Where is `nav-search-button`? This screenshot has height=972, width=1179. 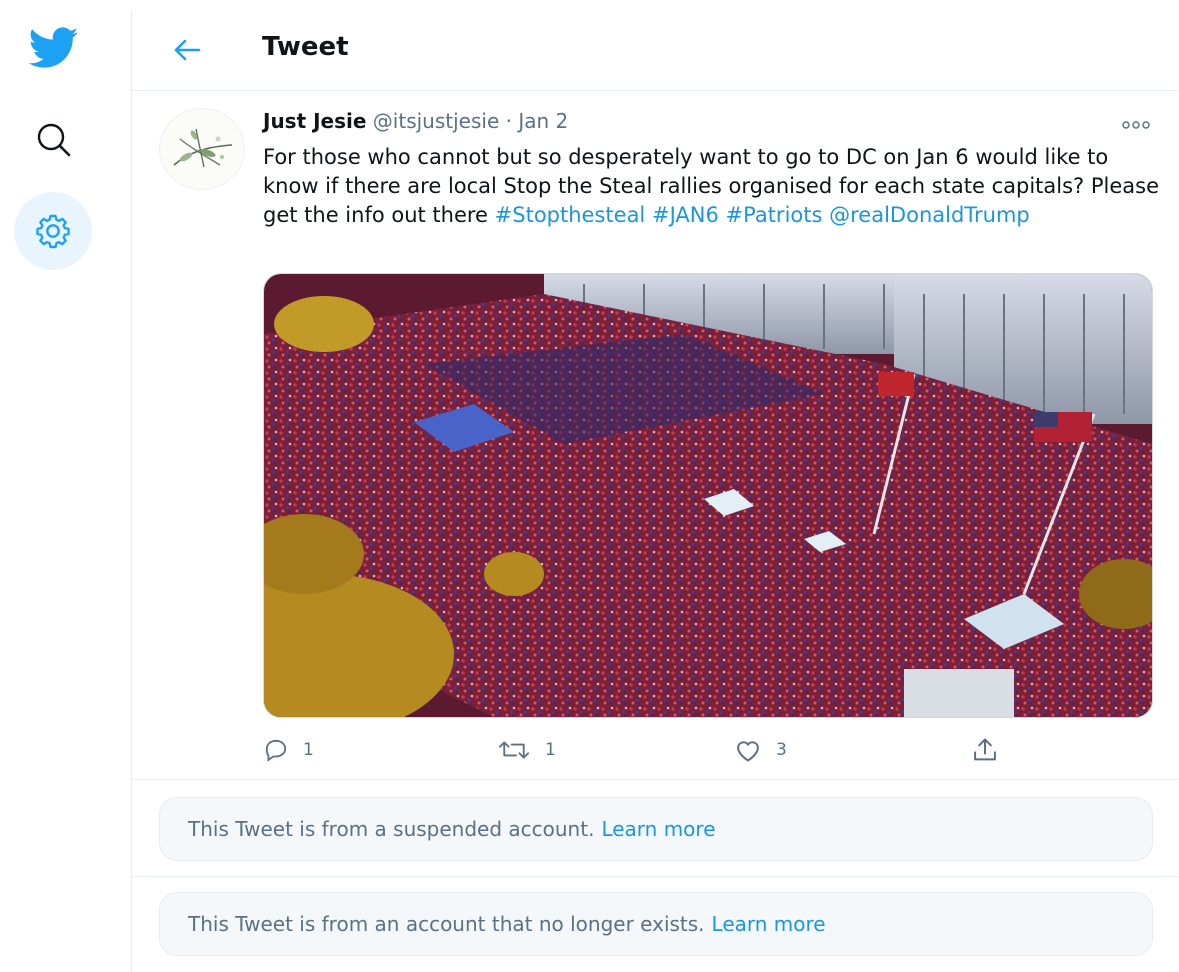 nav-search-button is located at coordinates (54, 140).